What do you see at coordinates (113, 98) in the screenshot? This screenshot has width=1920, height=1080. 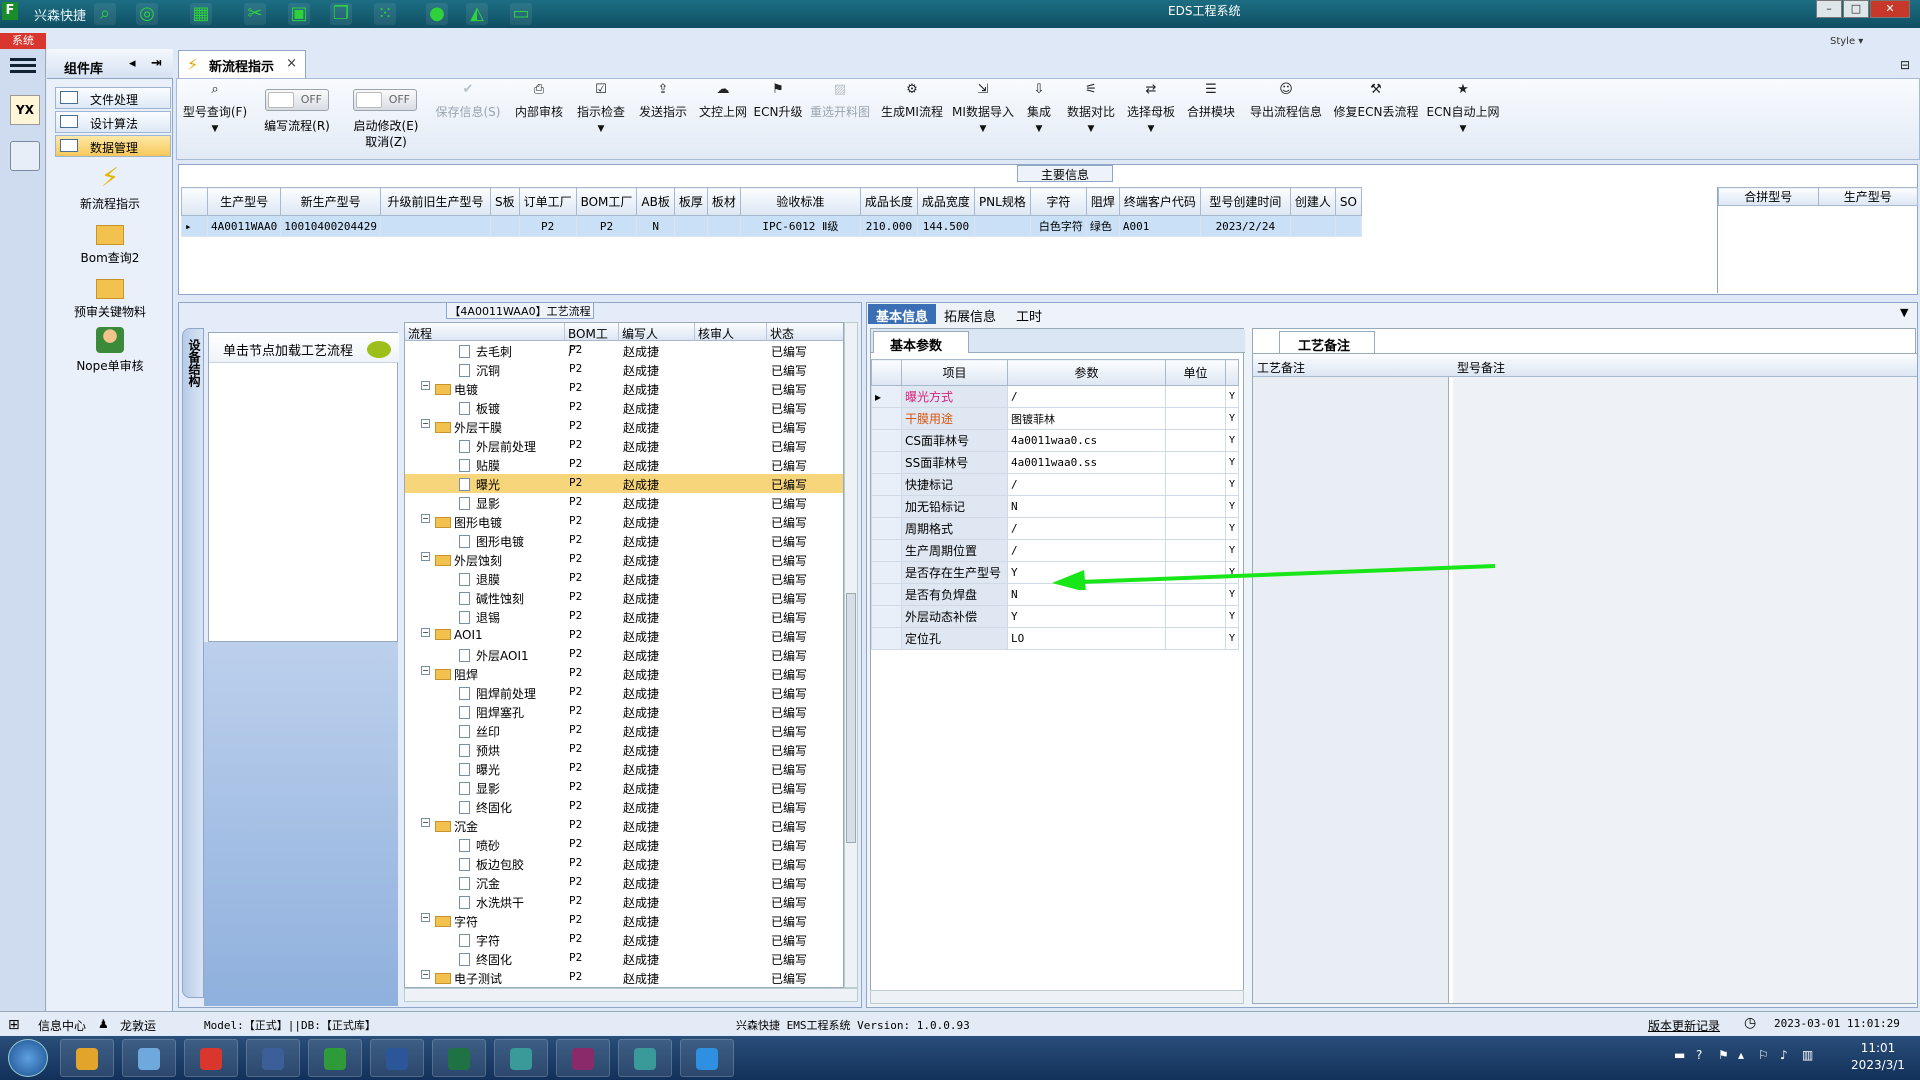 I see `nav-item-file: 文件处理` at bounding box center [113, 98].